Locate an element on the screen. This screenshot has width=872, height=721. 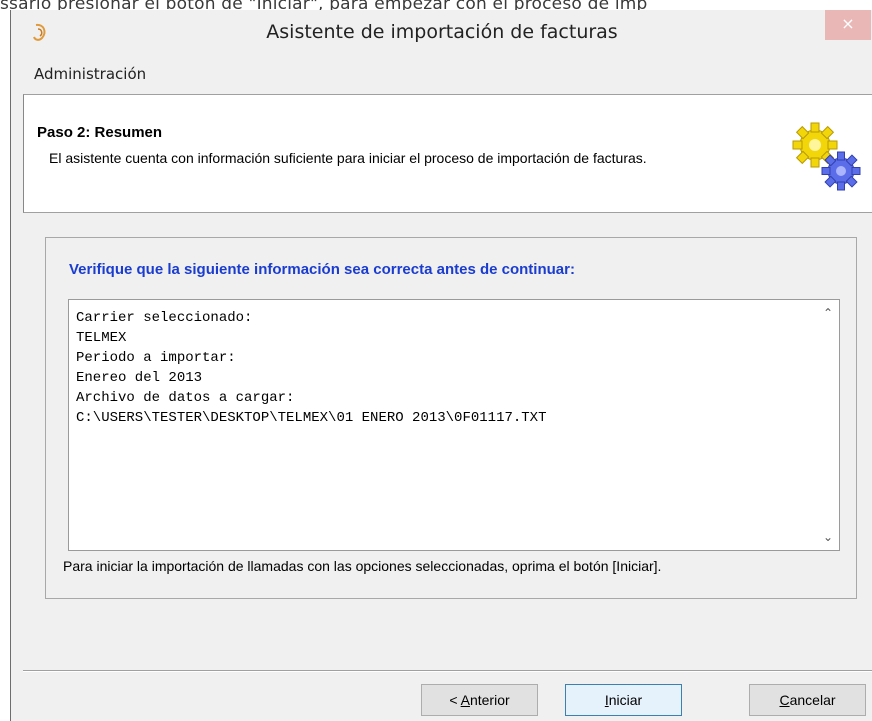
close-button: × is located at coordinates (848, 25).